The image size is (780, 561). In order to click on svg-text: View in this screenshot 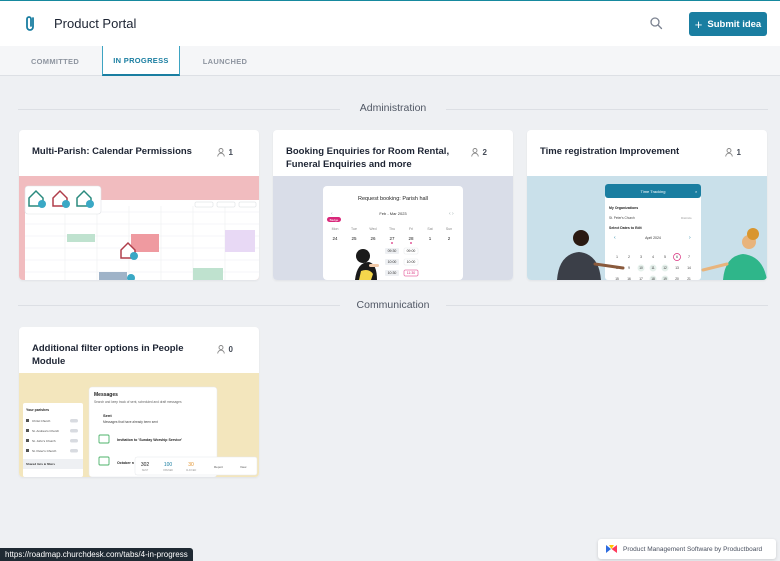, I will do `click(243, 467)`.